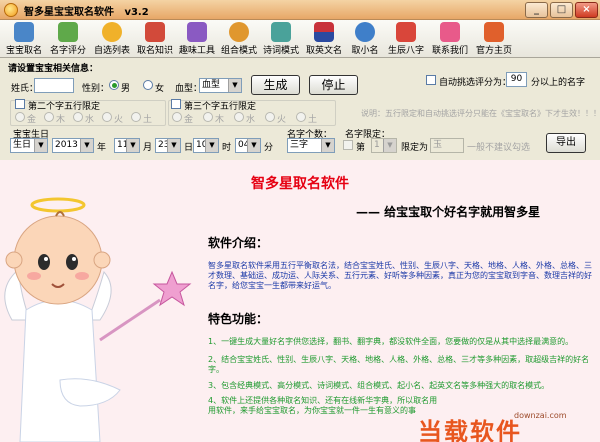 This screenshot has height=442, width=600. I want to click on book-icon, so click(155, 32).